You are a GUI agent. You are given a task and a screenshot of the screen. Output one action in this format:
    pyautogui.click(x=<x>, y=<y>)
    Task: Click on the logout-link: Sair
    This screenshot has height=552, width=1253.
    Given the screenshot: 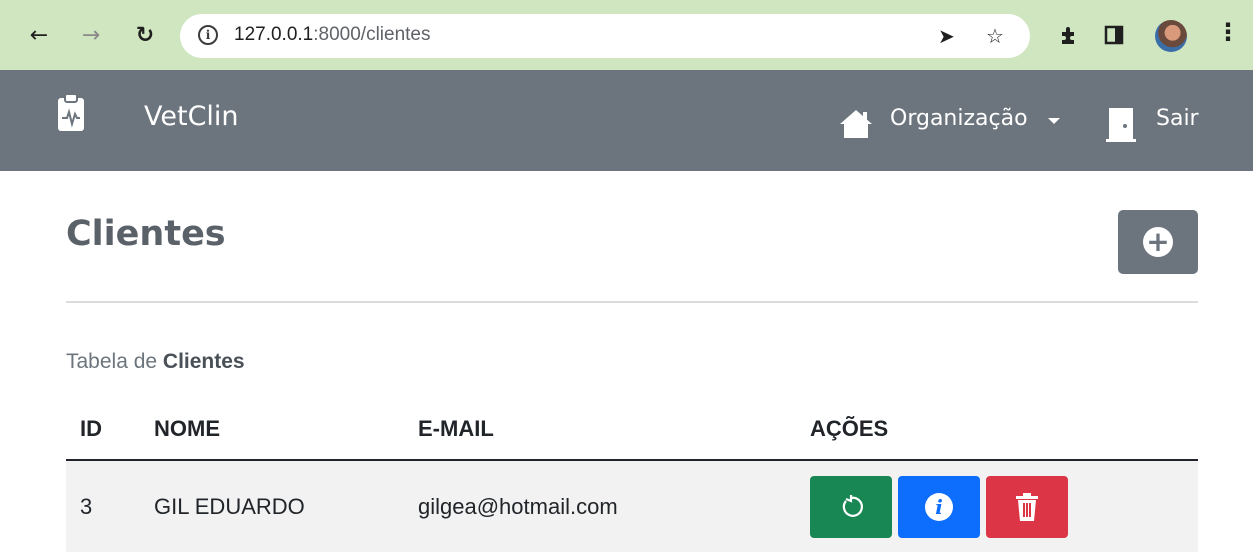 What is the action you would take?
    pyautogui.click(x=1177, y=118)
    